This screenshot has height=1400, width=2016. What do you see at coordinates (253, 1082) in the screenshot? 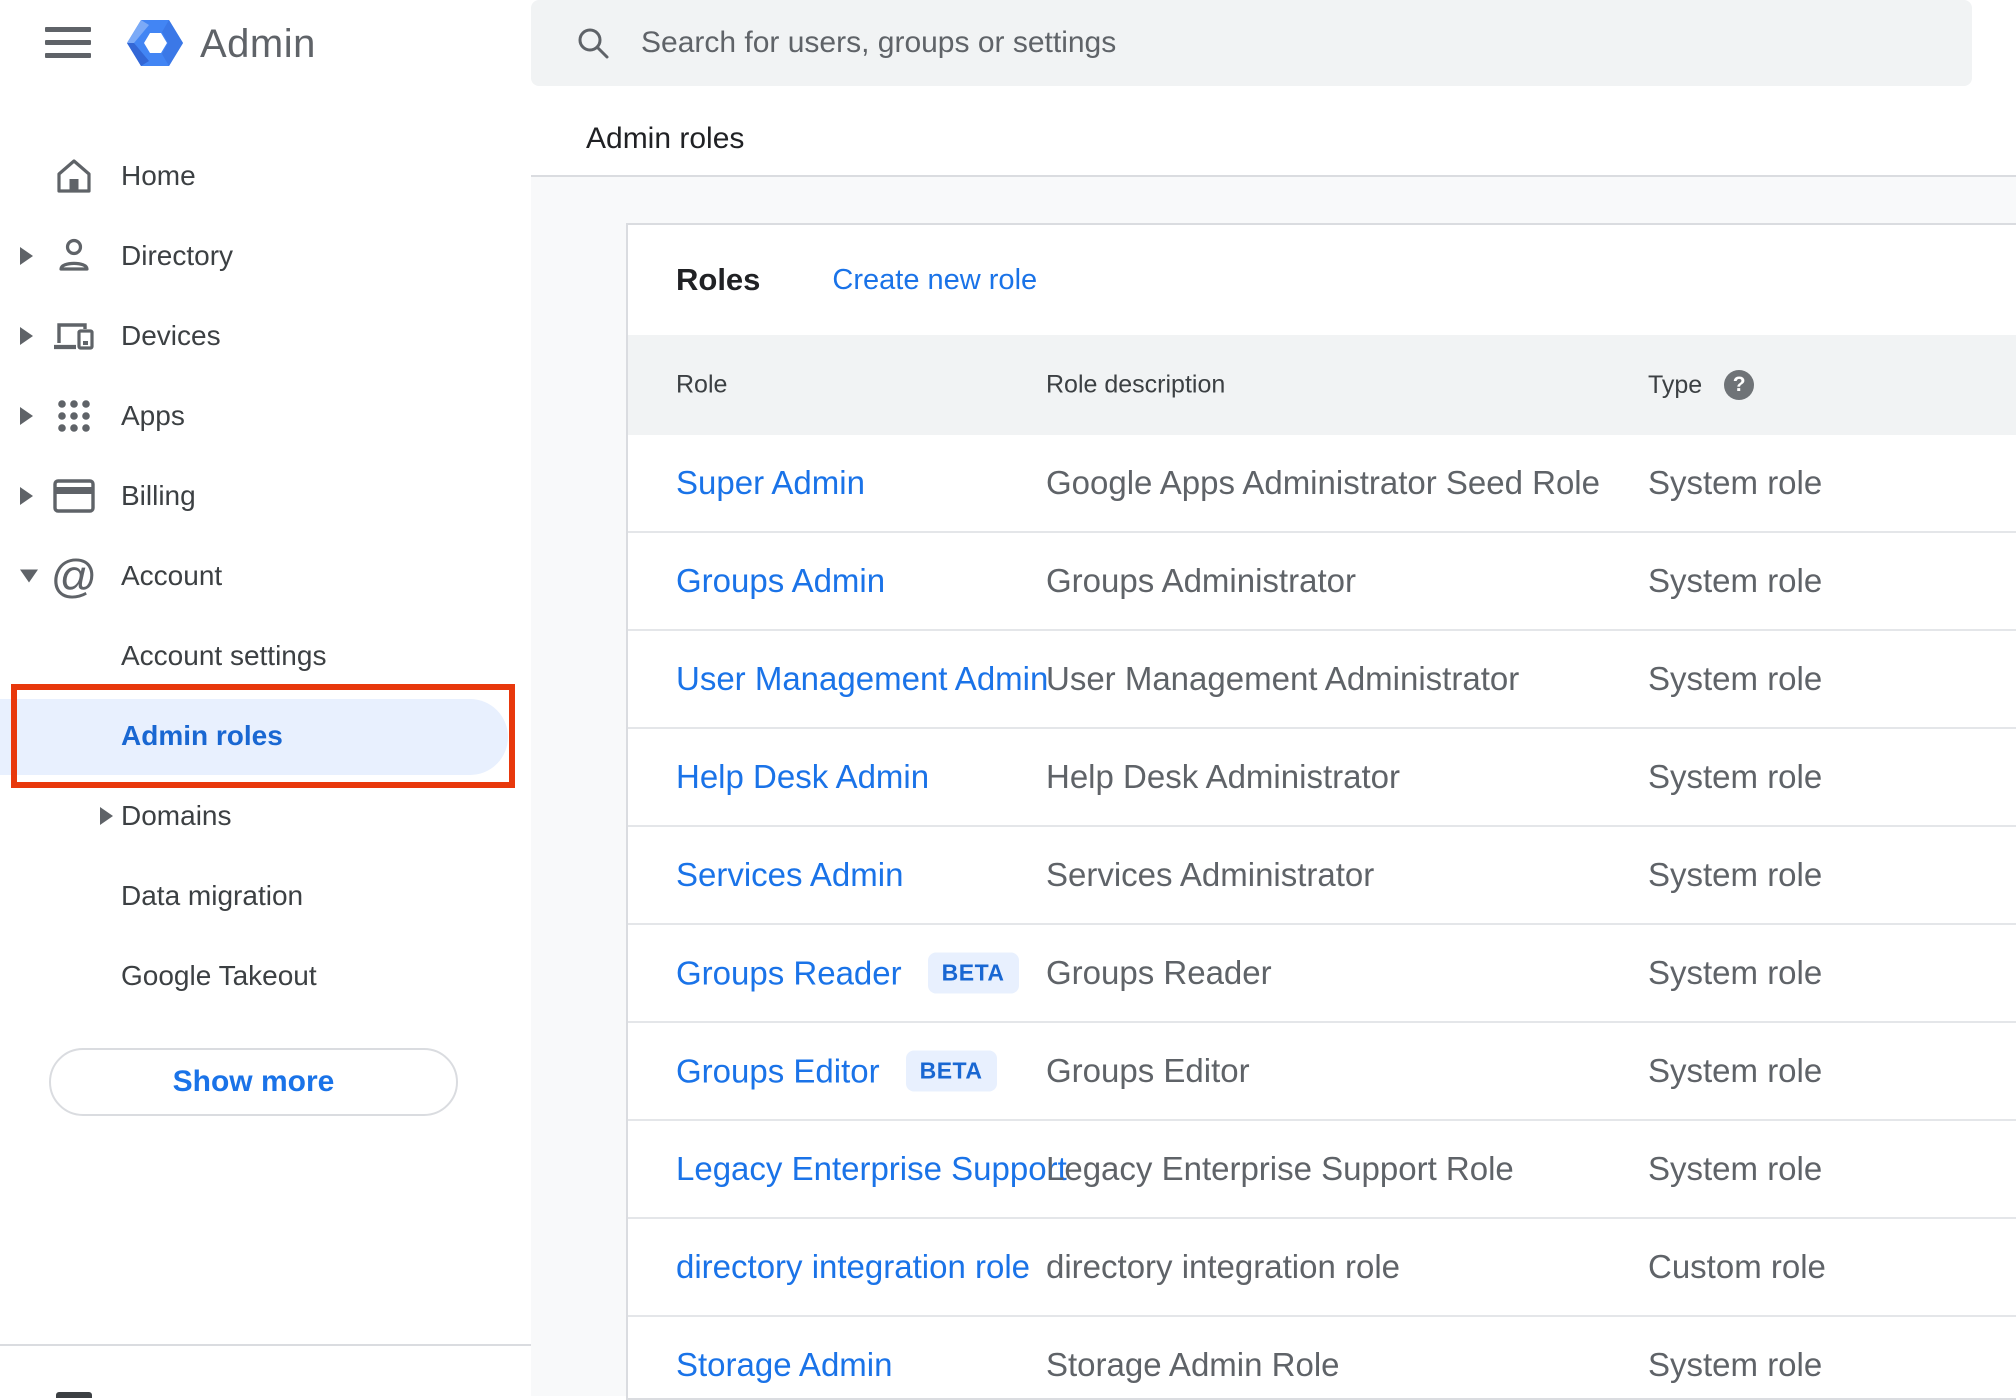
I see `show-more-button: Show more` at bounding box center [253, 1082].